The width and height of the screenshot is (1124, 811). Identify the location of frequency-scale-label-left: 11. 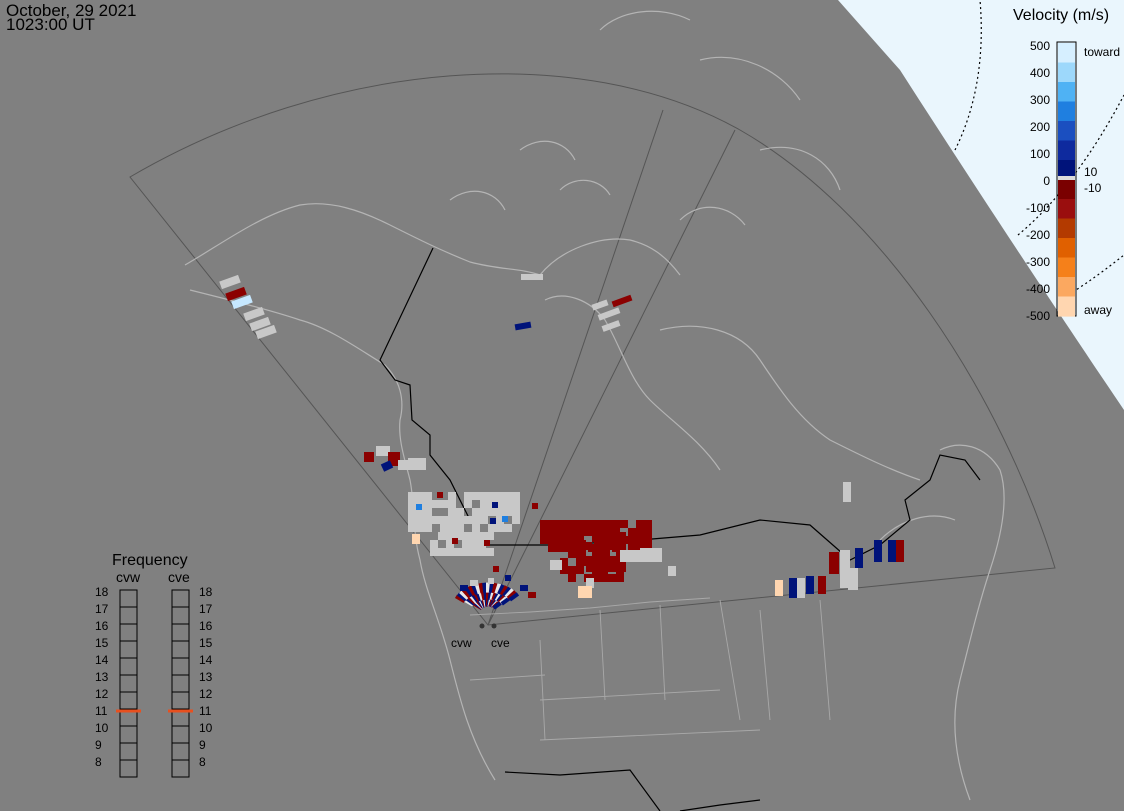
(101, 711).